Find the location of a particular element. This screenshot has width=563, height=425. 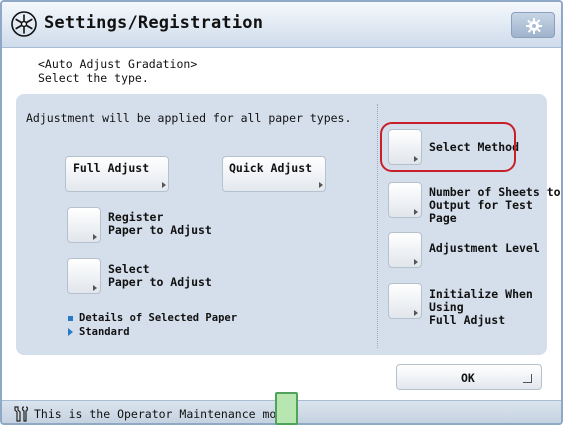

selected-paper-details: Details of Selected Paper Standard is located at coordinates (152, 325).